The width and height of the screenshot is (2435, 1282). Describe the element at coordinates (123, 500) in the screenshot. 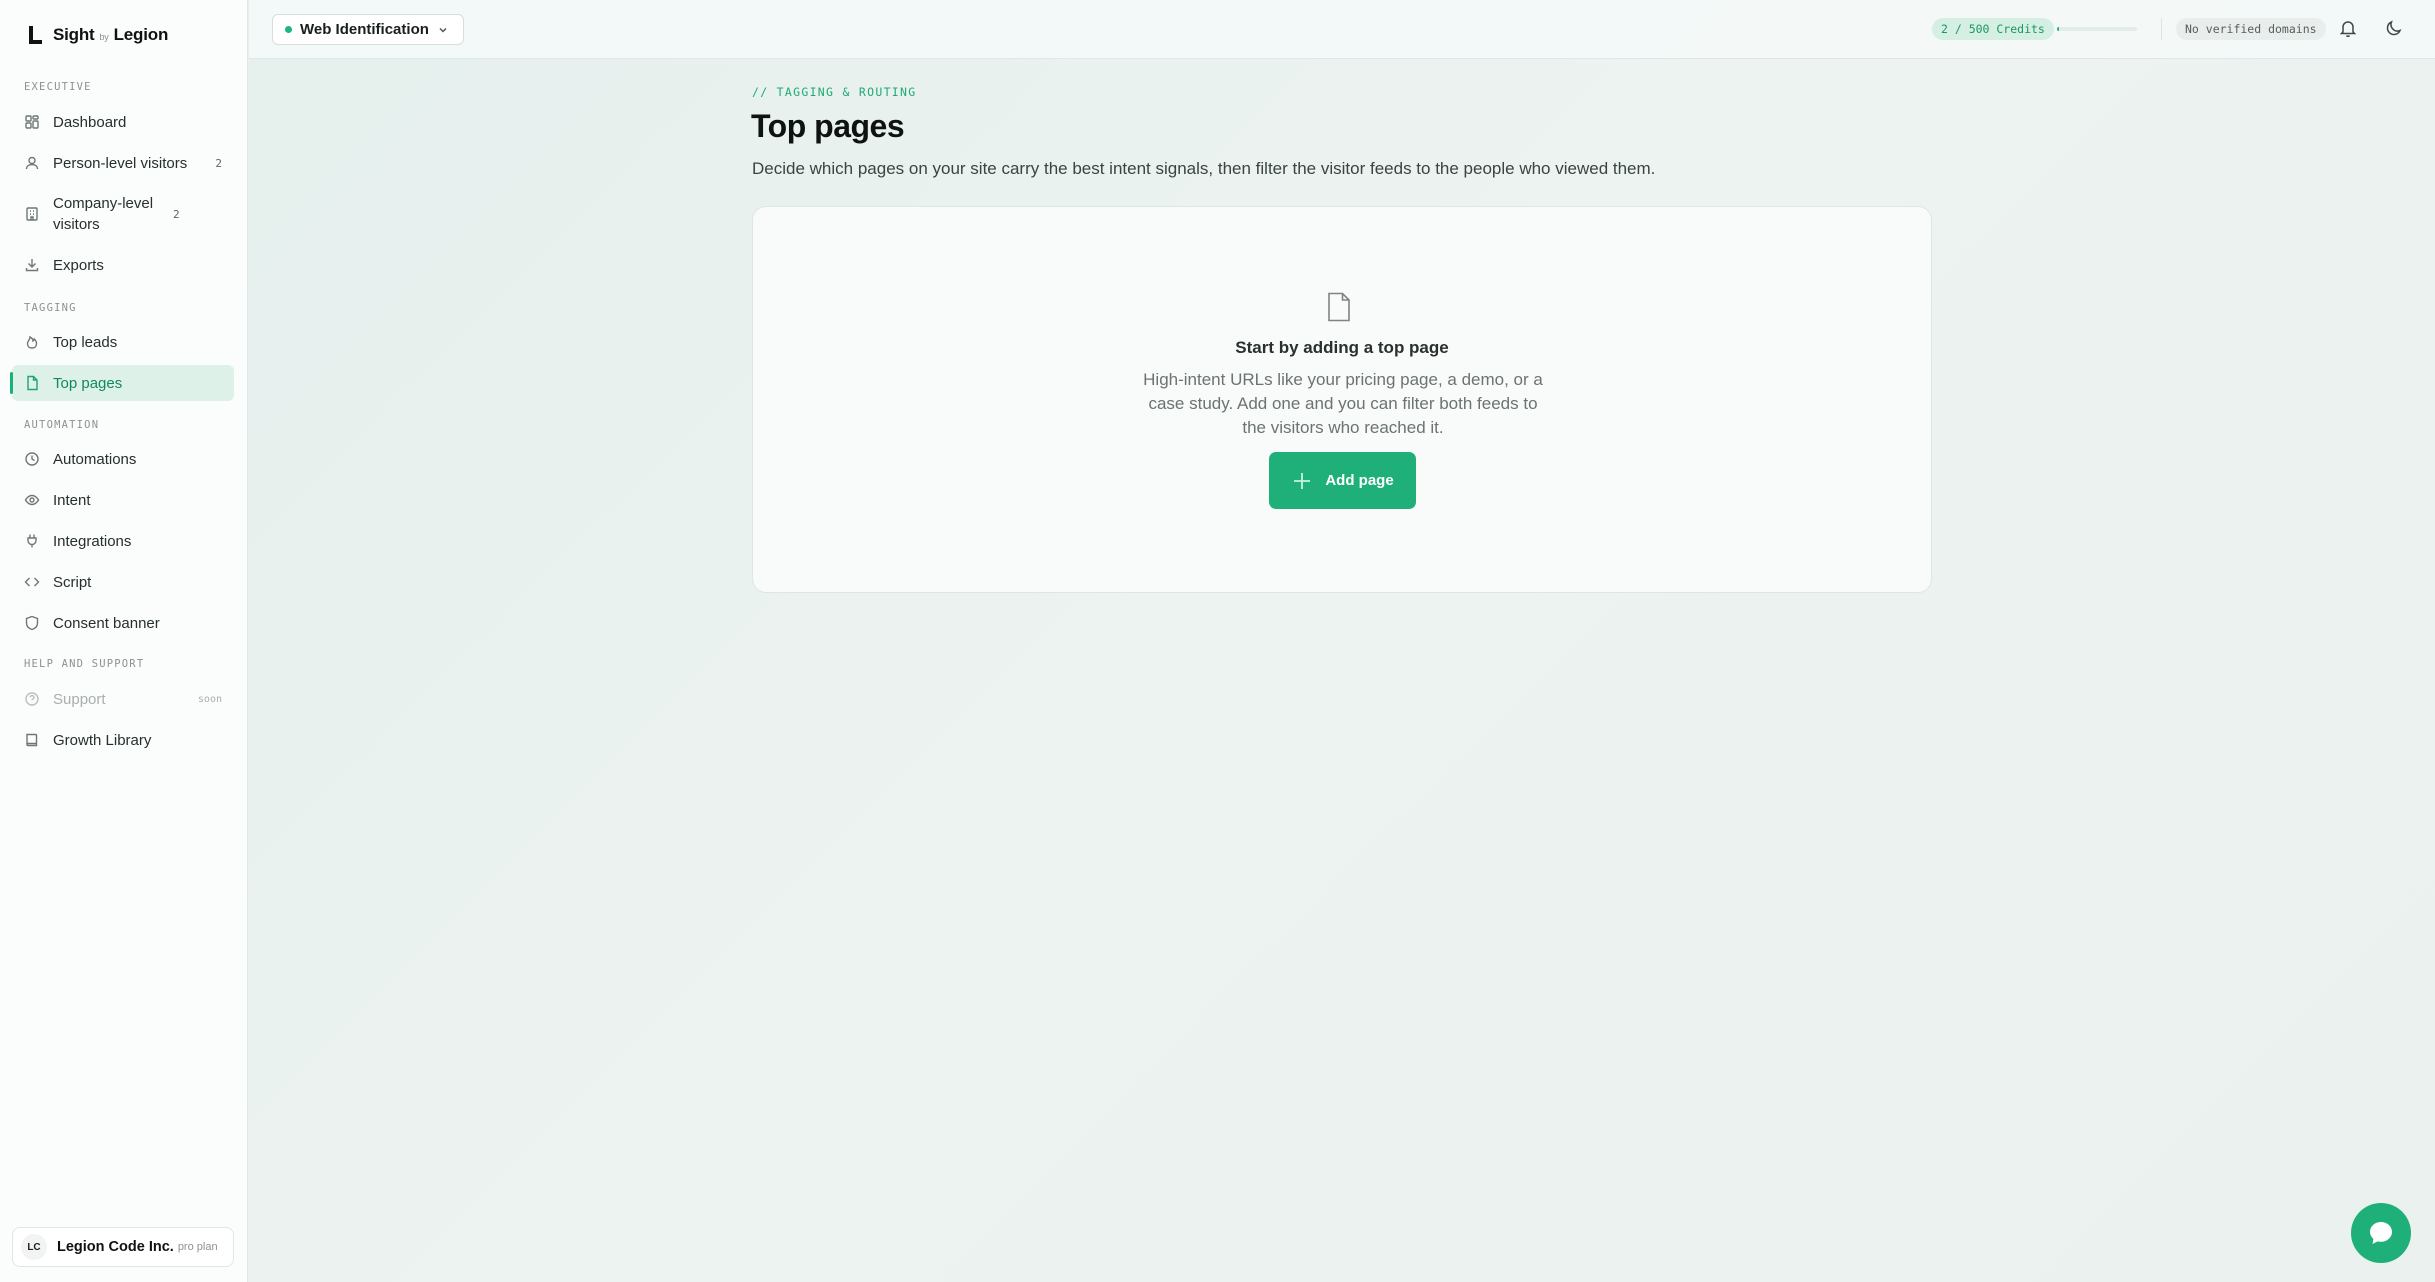

I see `sidebar-item-intent: Intent` at that location.